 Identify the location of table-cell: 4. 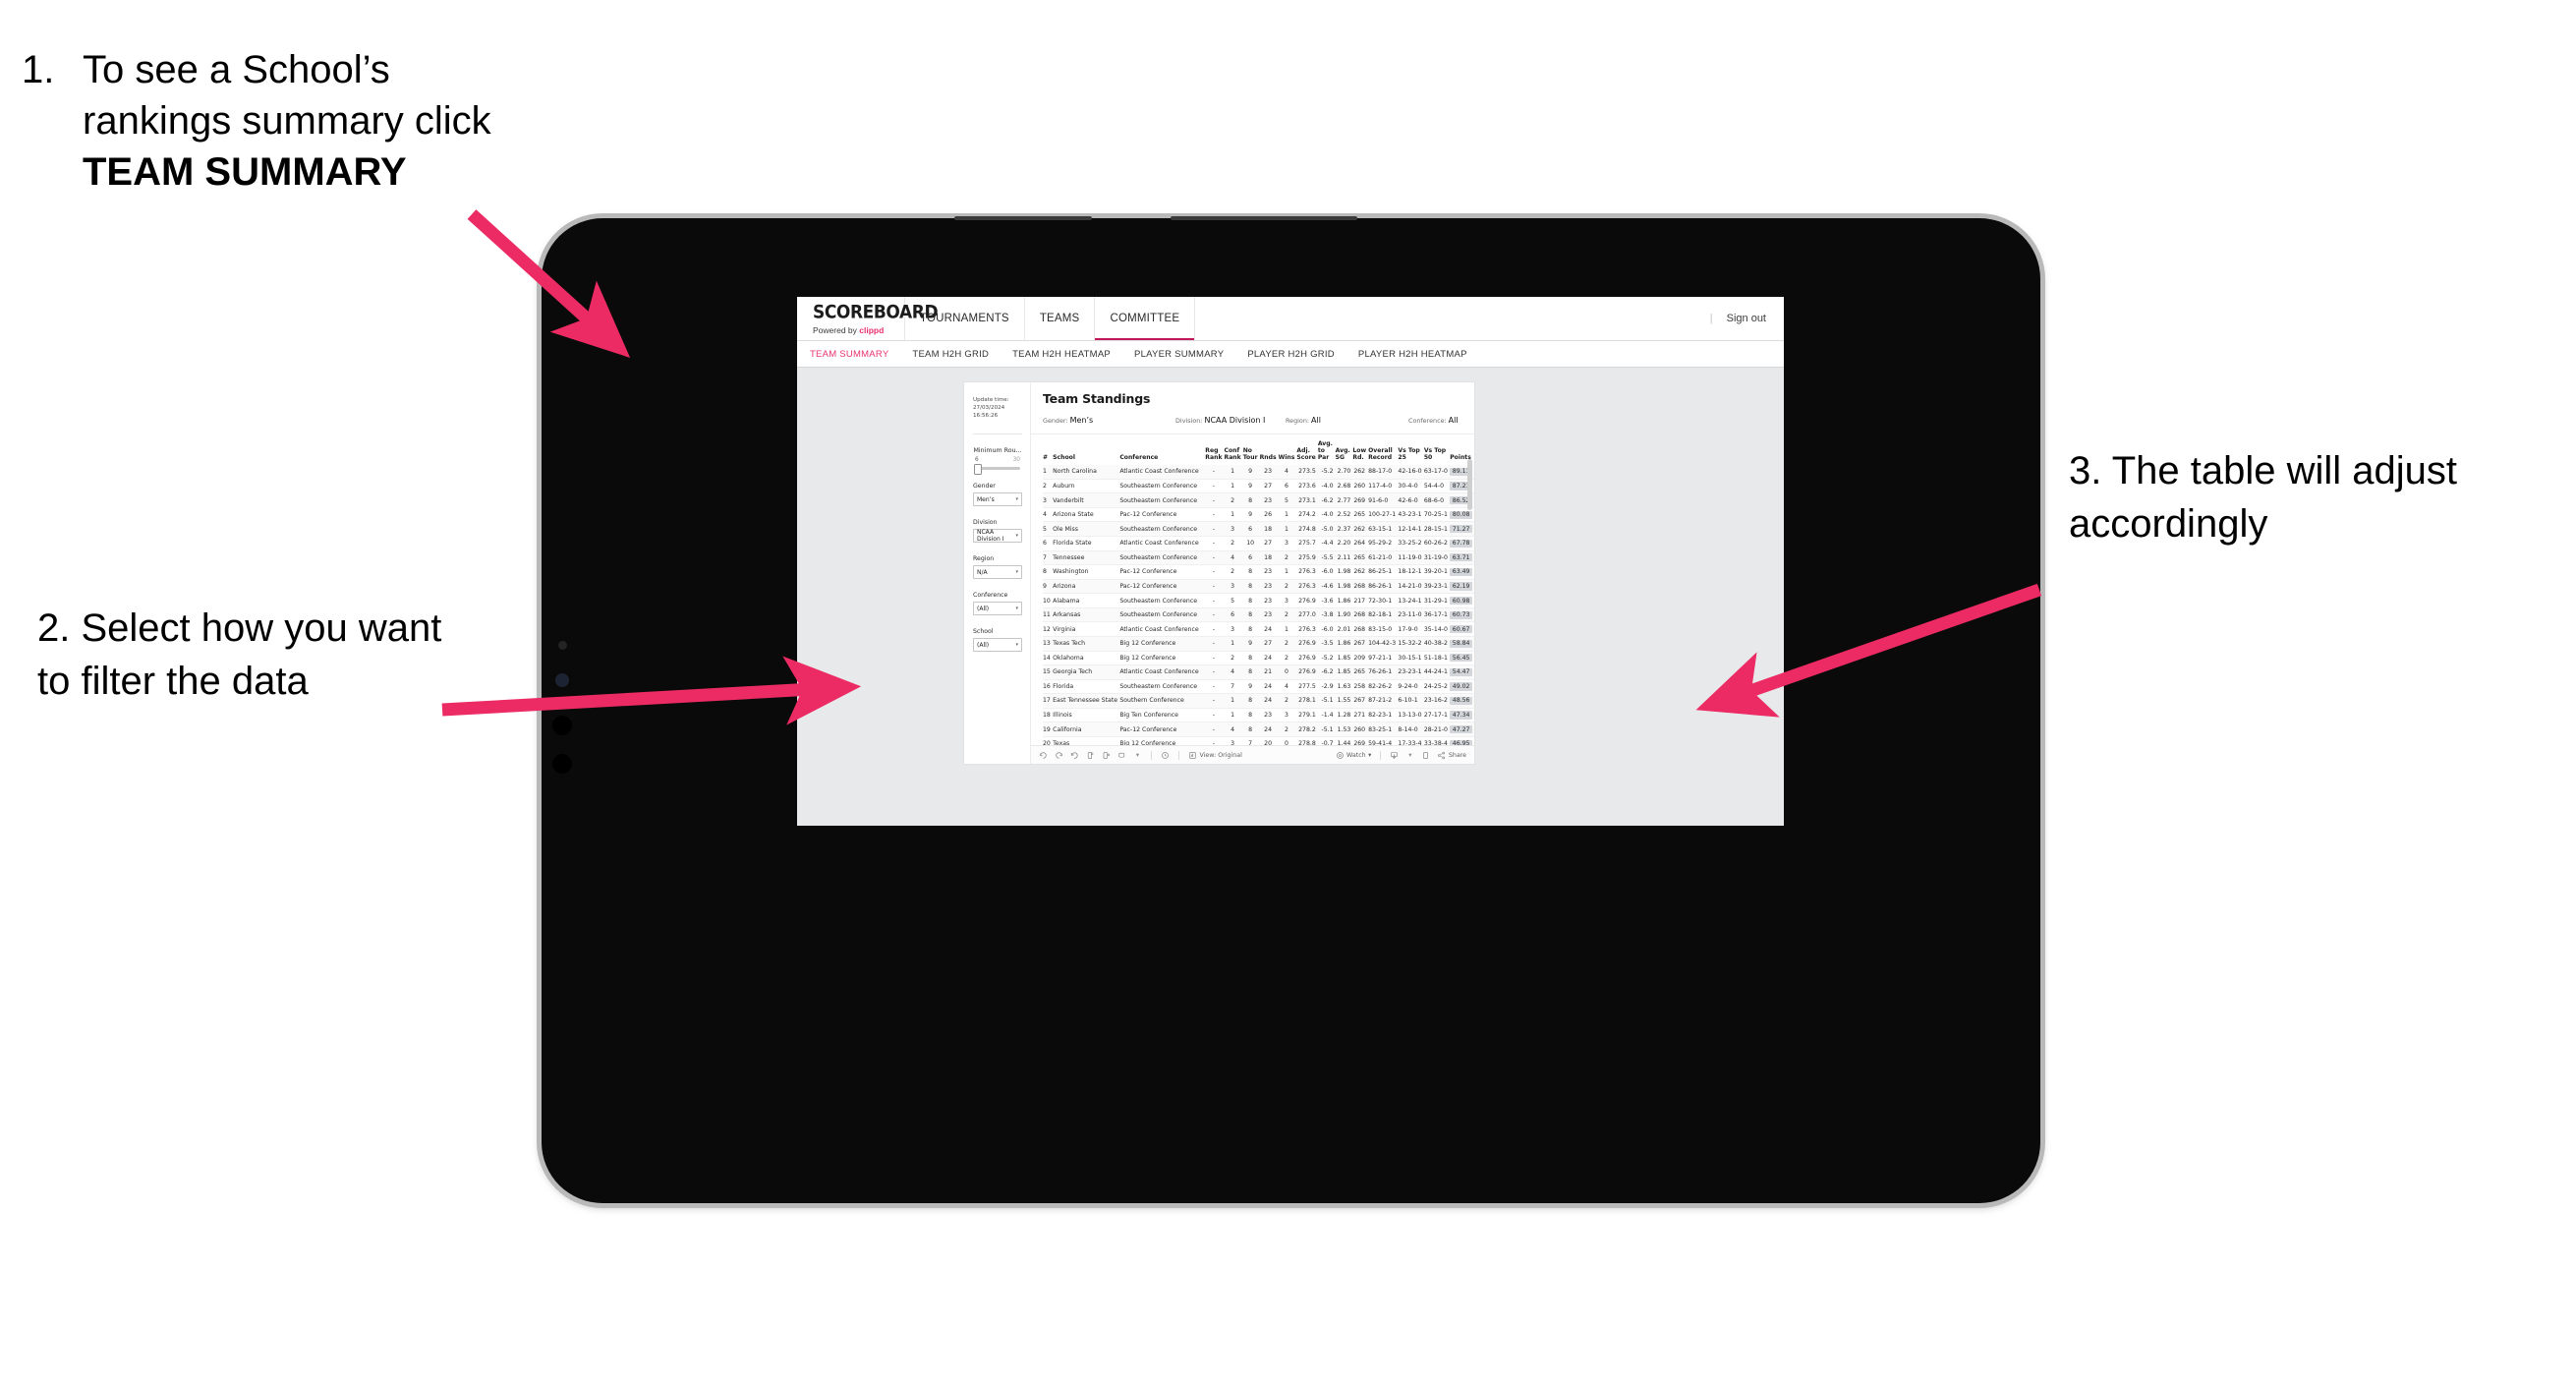
(1288, 473).